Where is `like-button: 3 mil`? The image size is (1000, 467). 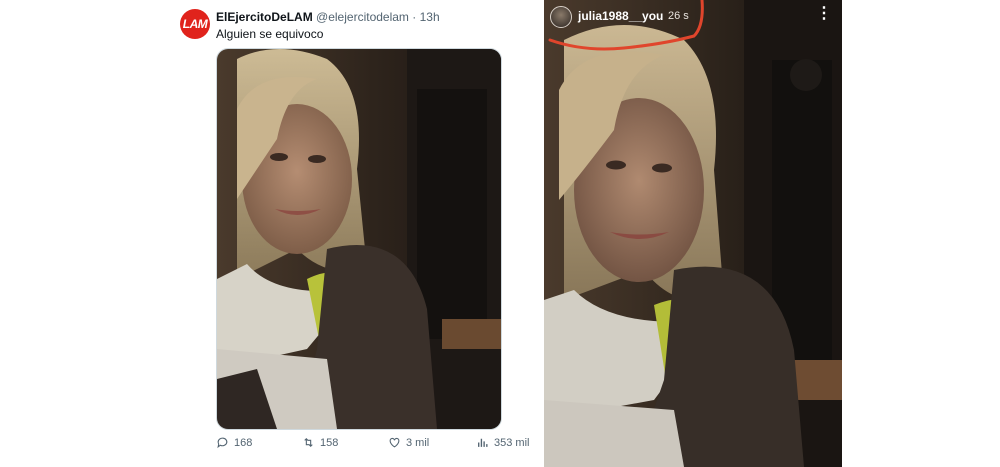
like-button: 3 mil is located at coordinates (408, 442).